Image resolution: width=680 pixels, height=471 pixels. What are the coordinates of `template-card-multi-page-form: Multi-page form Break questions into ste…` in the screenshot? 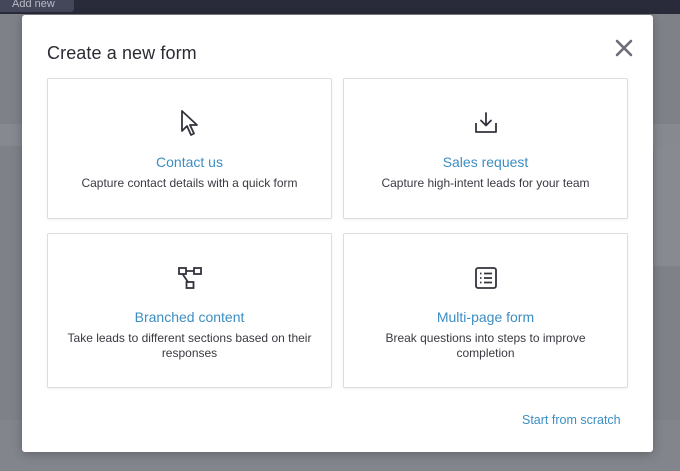 It's located at (485, 310).